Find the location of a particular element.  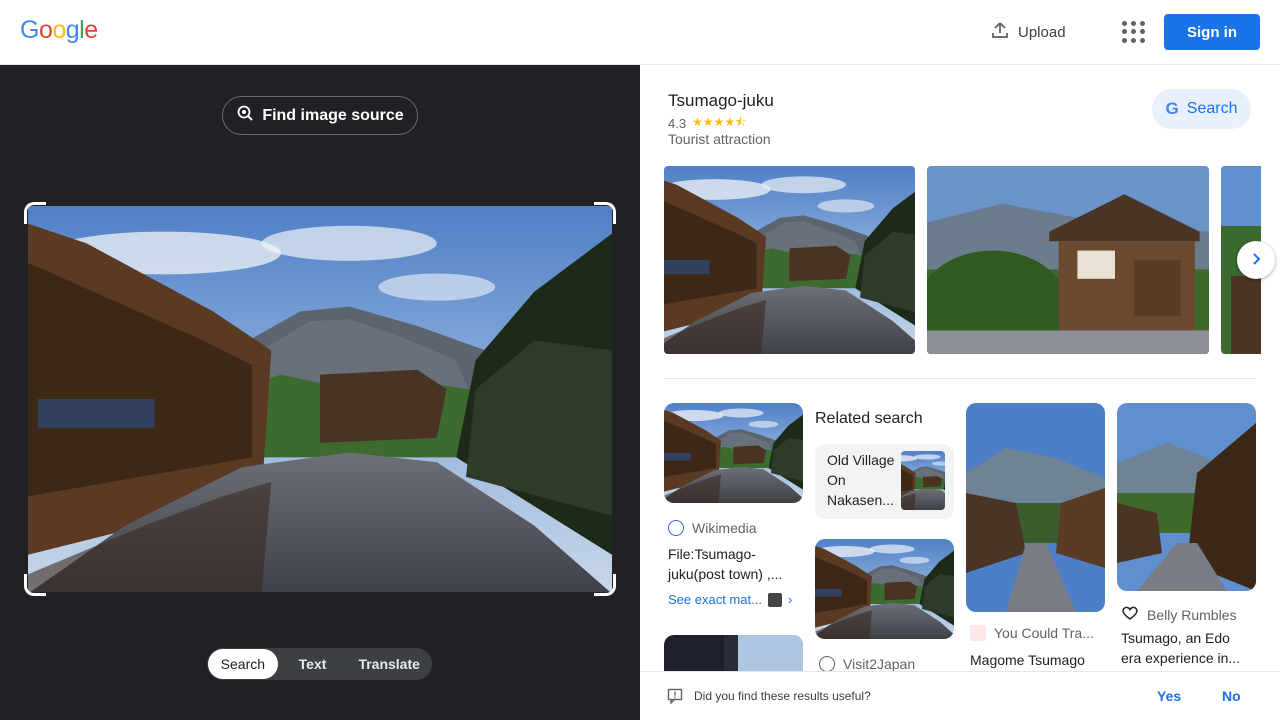

crop-handle-top-left is located at coordinates (35, 213).